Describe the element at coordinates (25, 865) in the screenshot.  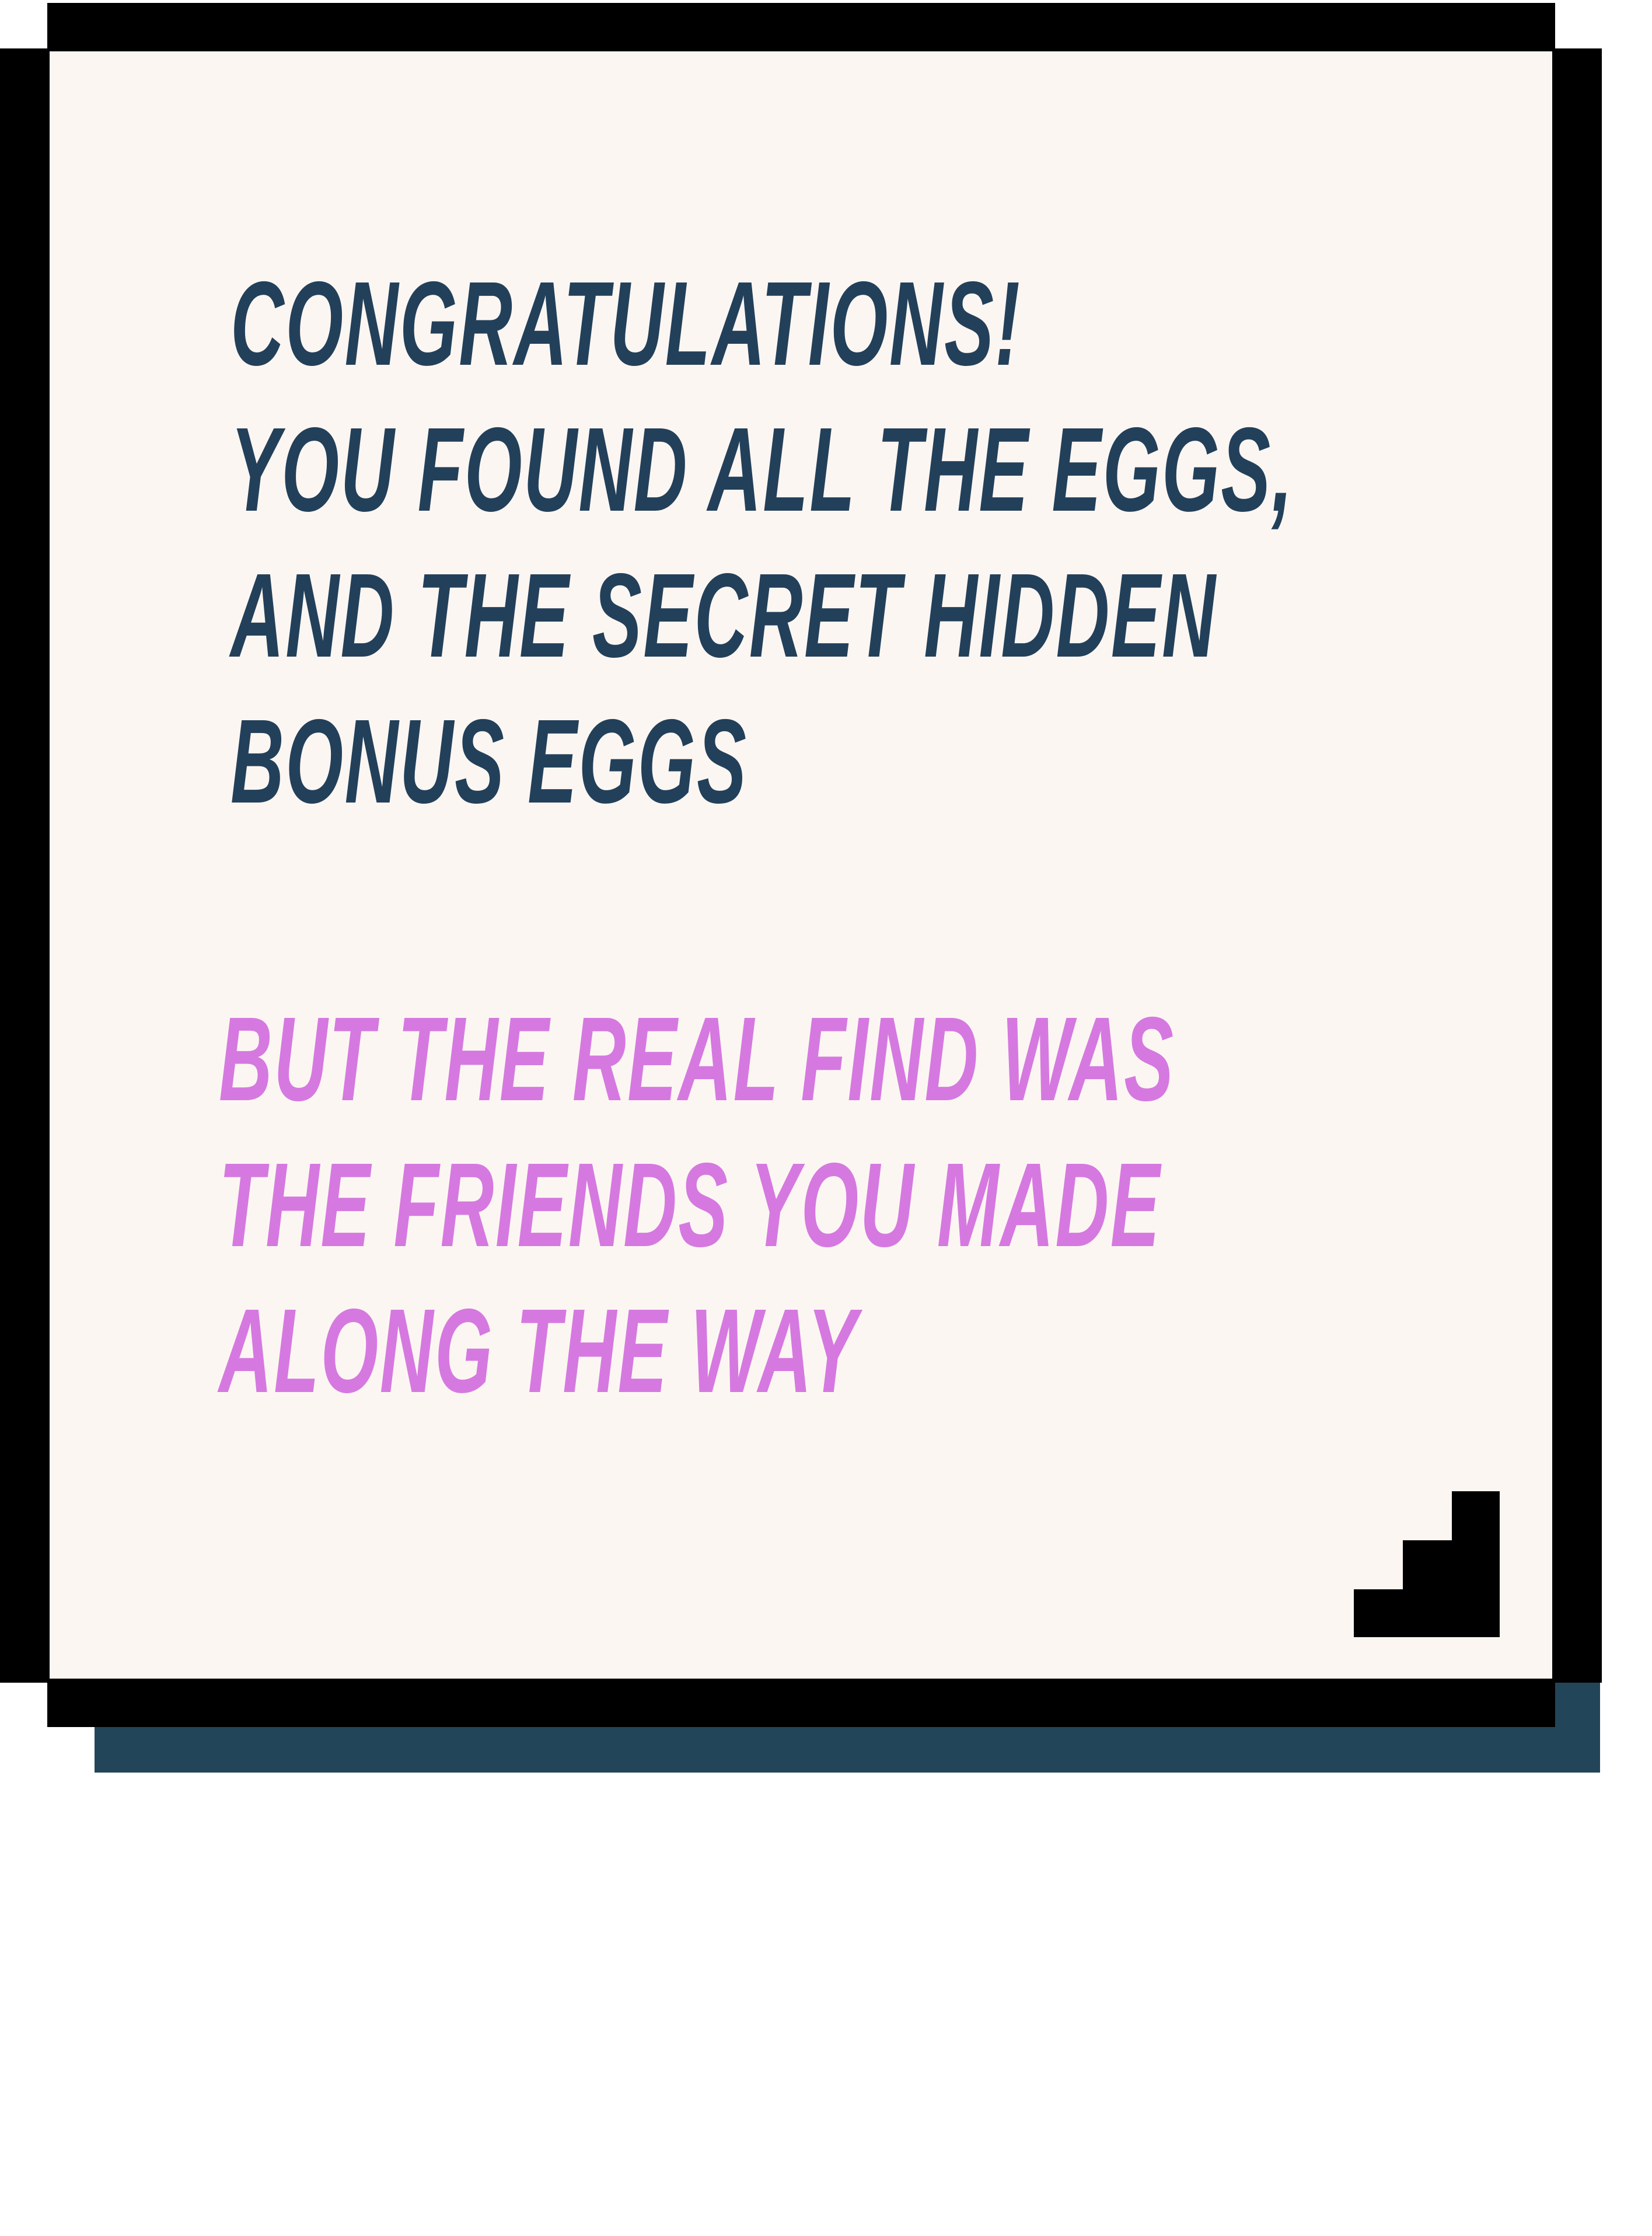
I see `dialog-border-left` at that location.